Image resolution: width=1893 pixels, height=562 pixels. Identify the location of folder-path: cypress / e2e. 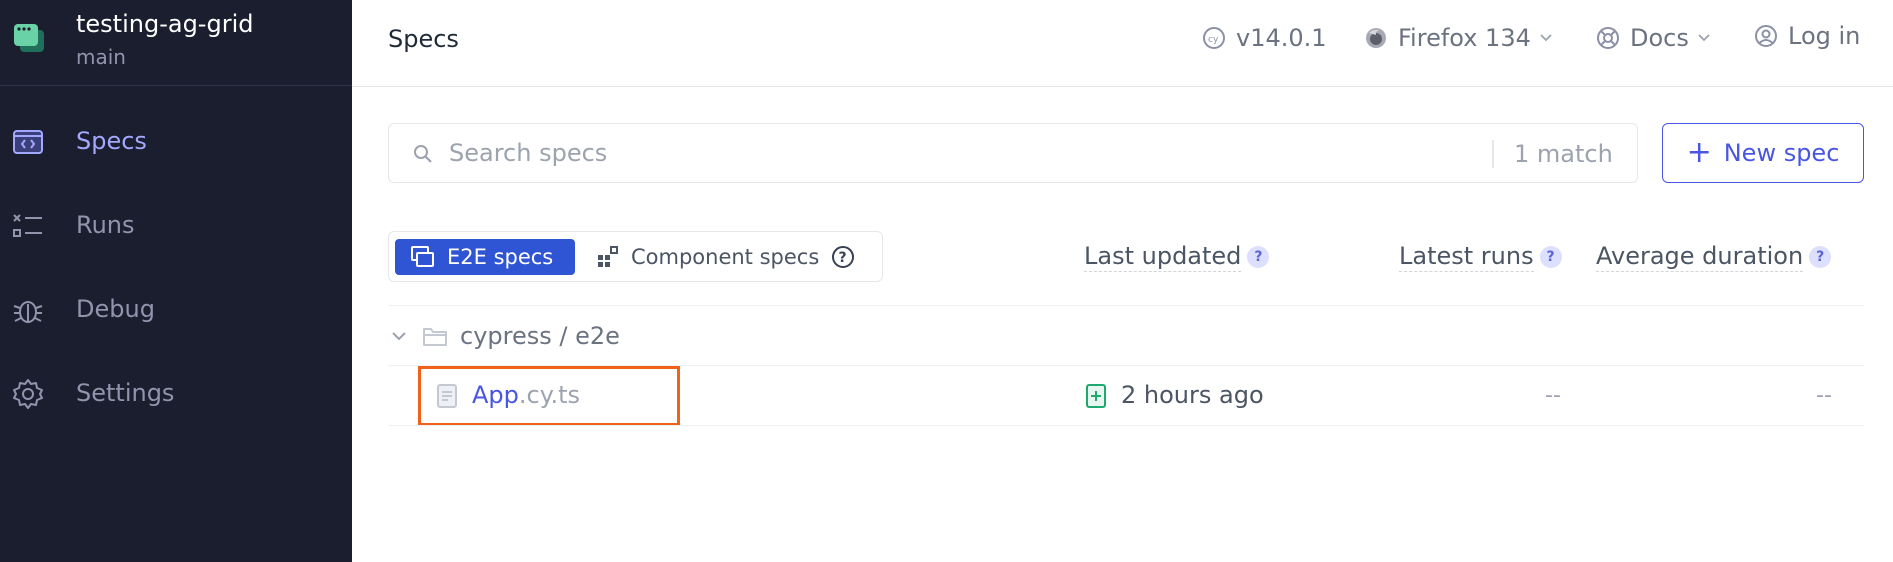
(540, 336).